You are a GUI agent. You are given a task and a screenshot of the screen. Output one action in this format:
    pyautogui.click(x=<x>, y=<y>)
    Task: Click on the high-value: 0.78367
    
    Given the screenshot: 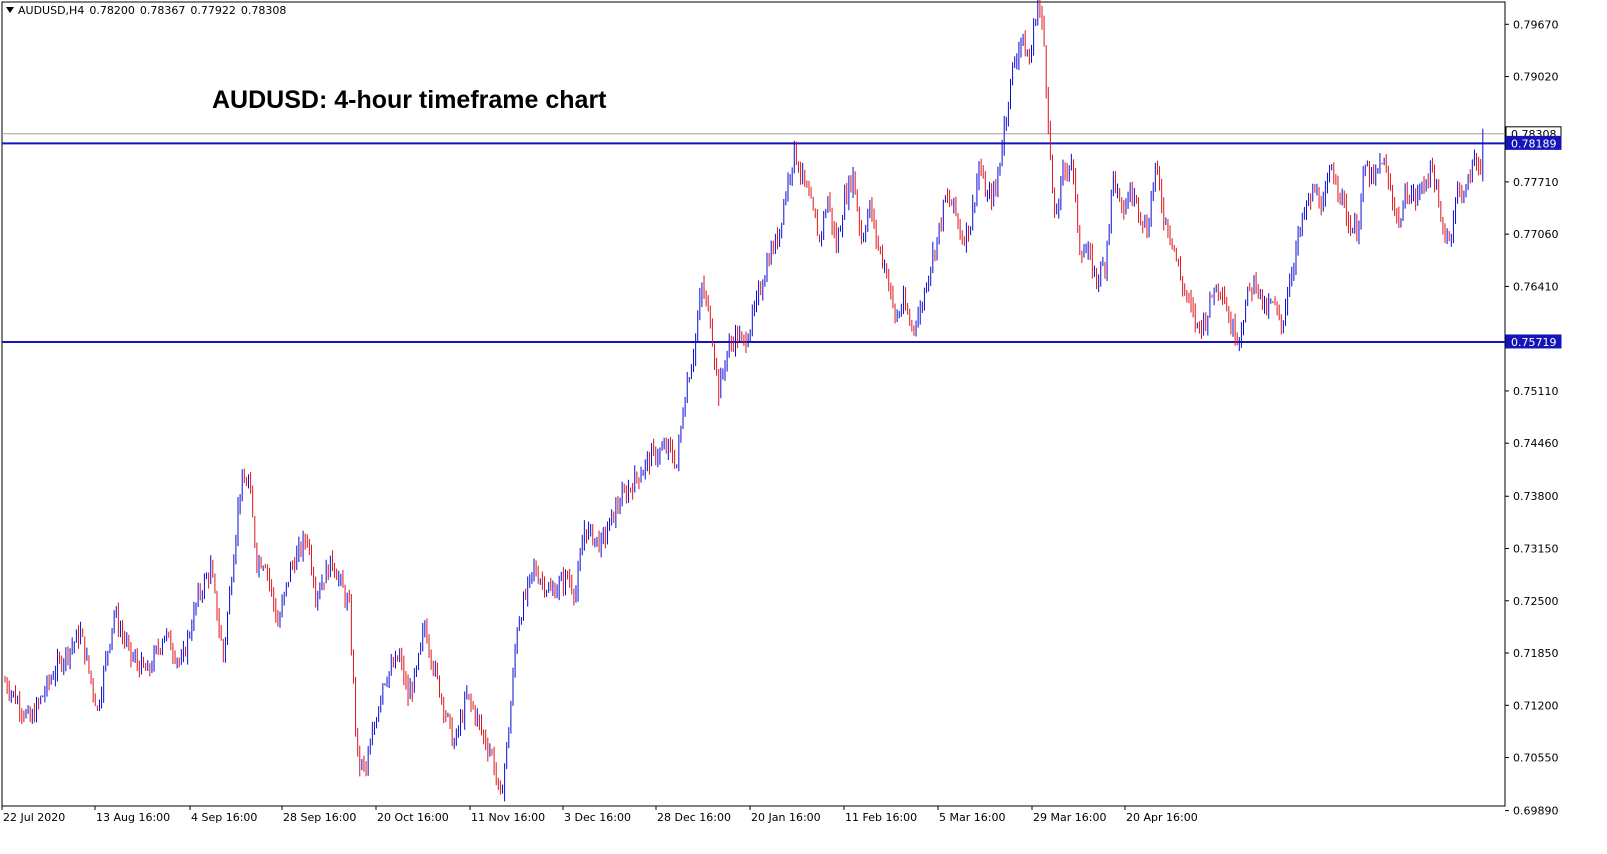 What is the action you would take?
    pyautogui.click(x=162, y=10)
    